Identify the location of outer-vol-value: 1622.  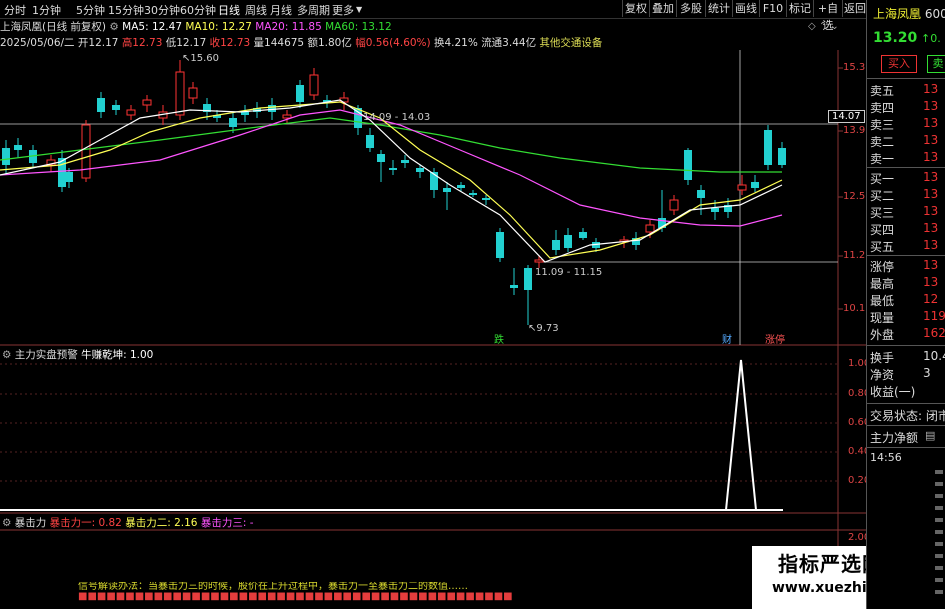
(934, 333).